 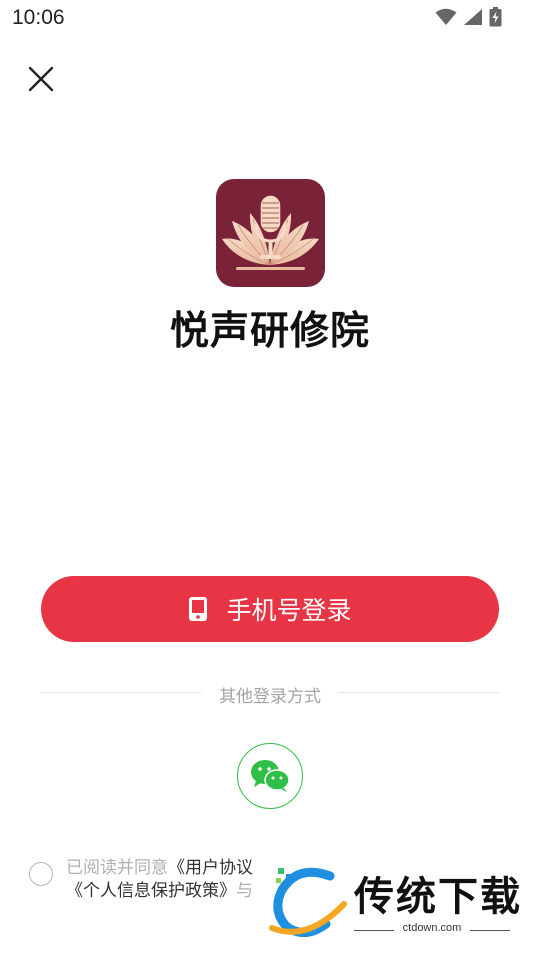 I want to click on close-icon, so click(x=41, y=79).